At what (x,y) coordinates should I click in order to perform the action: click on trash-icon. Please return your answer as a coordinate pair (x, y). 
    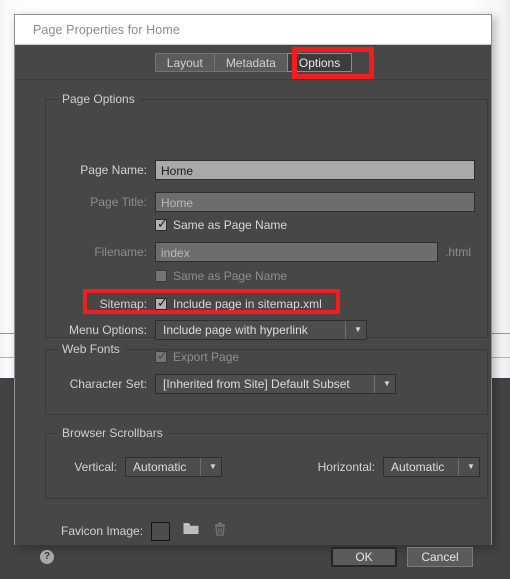
    Looking at the image, I should click on (220, 531).